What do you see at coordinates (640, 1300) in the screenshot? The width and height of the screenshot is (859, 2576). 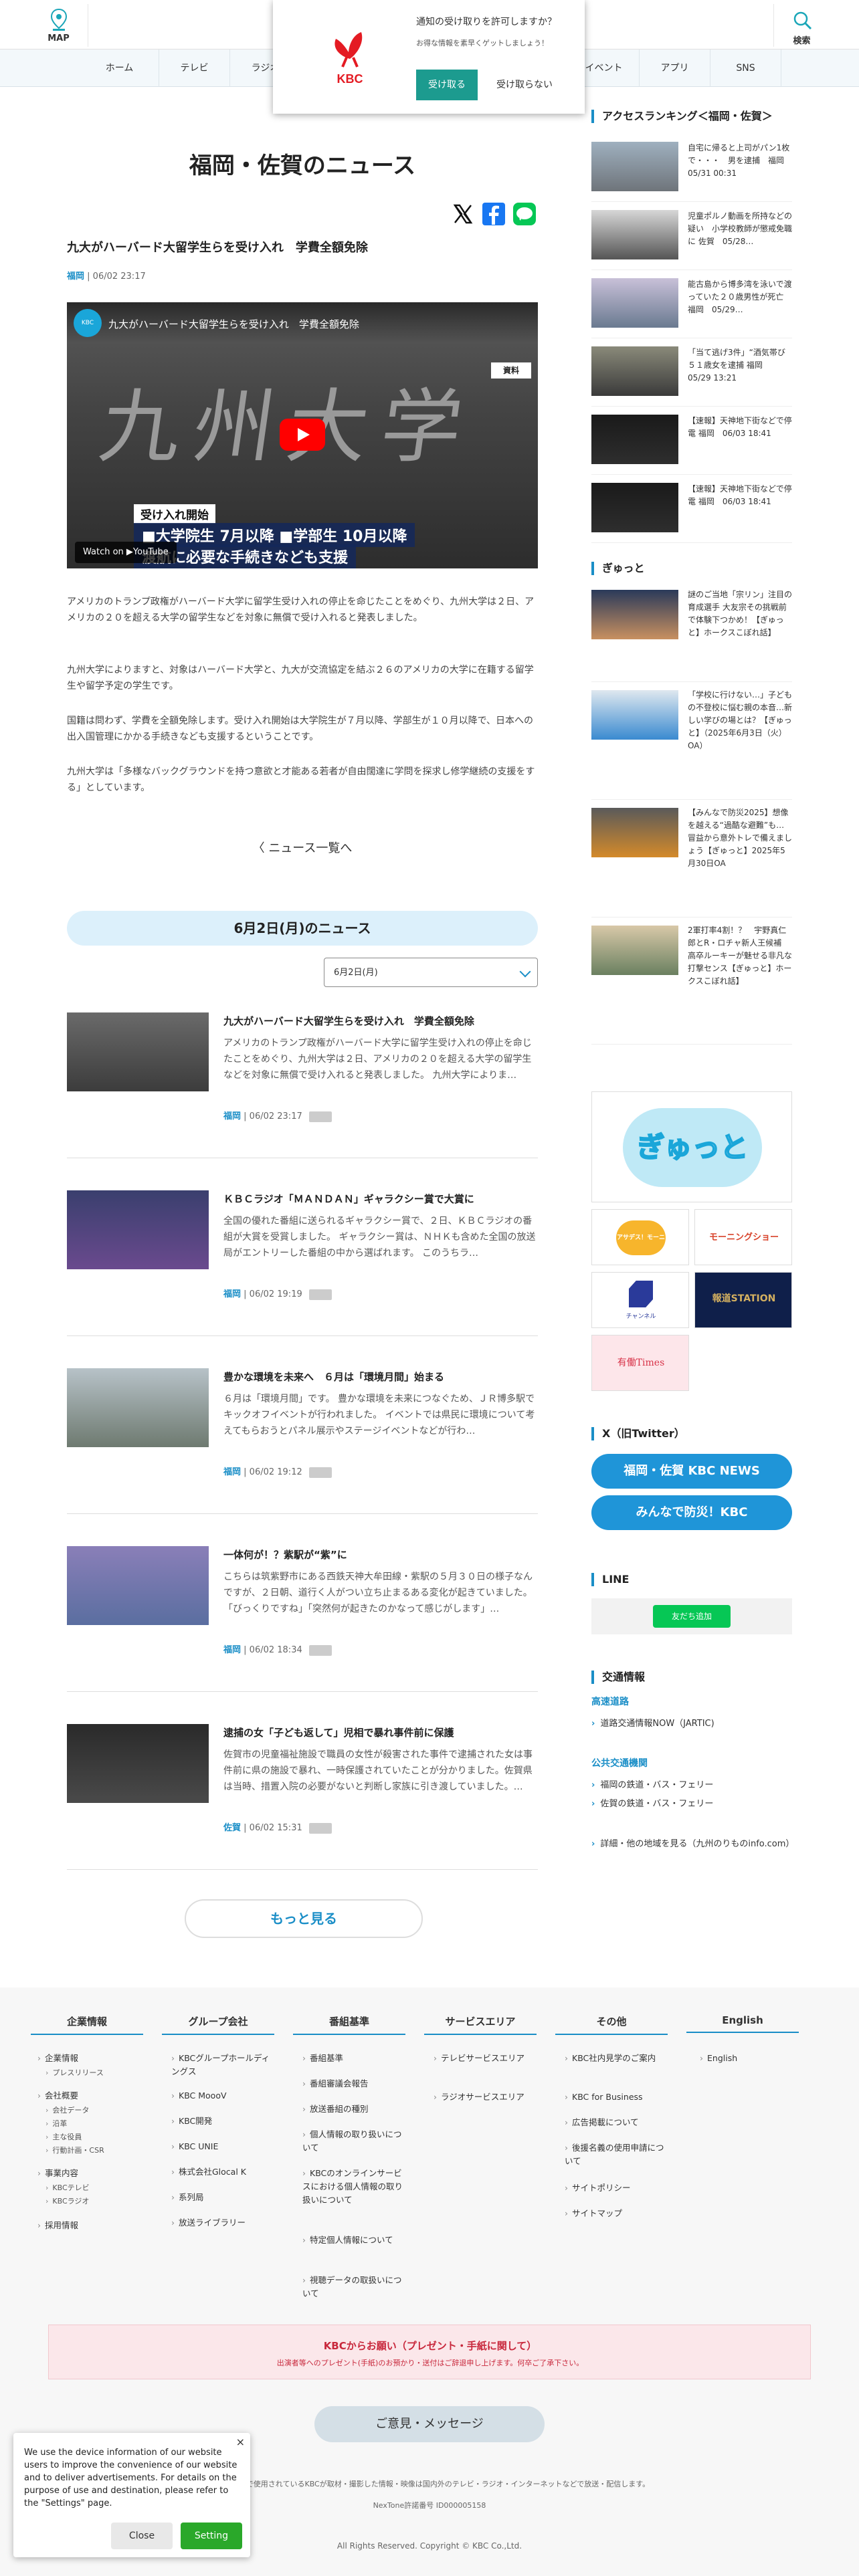 I see `channel-banner: チャンネル` at bounding box center [640, 1300].